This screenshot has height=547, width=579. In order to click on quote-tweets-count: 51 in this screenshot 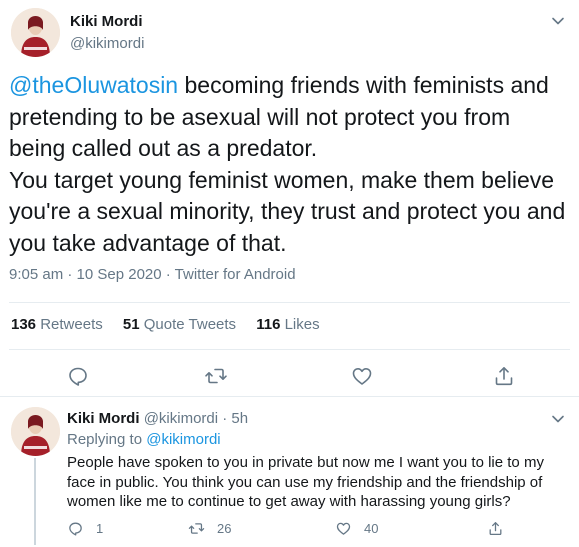, I will do `click(131, 324)`.